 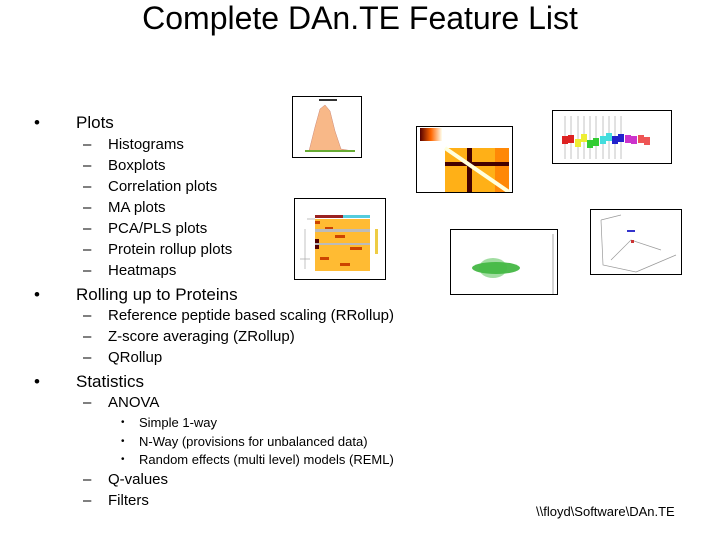 What do you see at coordinates (464, 159) in the screenshot?
I see `correlation-thumbnail` at bounding box center [464, 159].